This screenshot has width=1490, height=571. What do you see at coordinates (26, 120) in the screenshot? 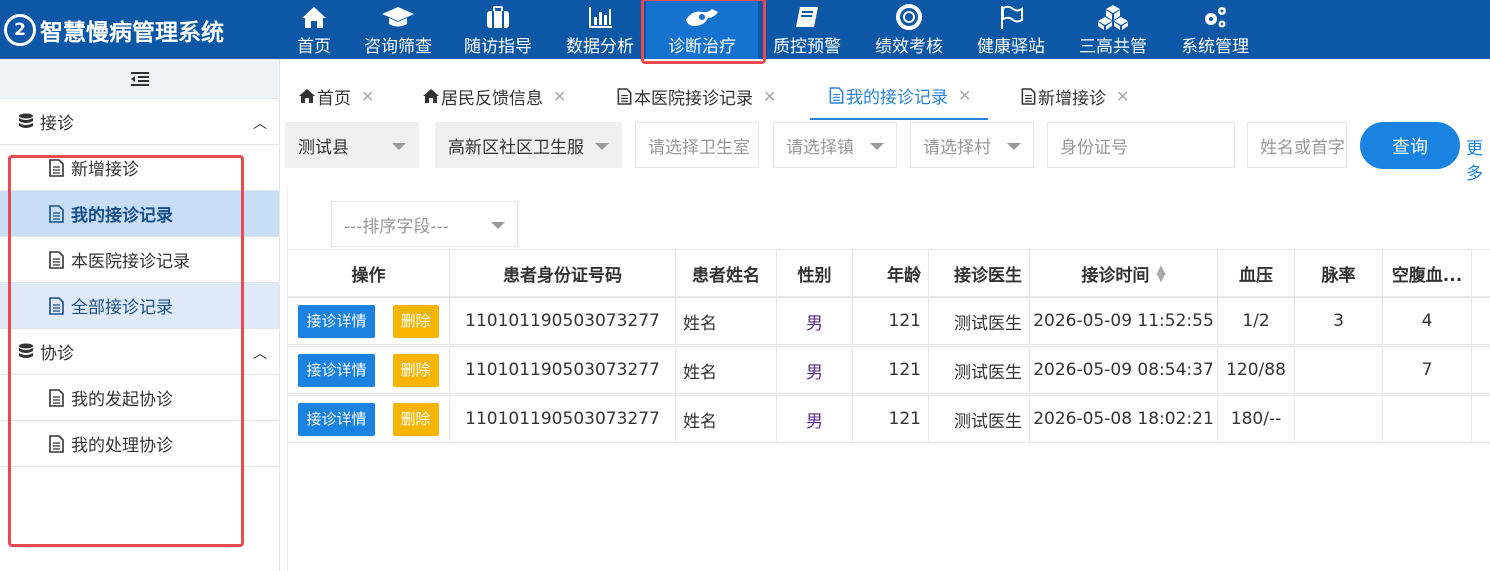
I see `database-icon` at bounding box center [26, 120].